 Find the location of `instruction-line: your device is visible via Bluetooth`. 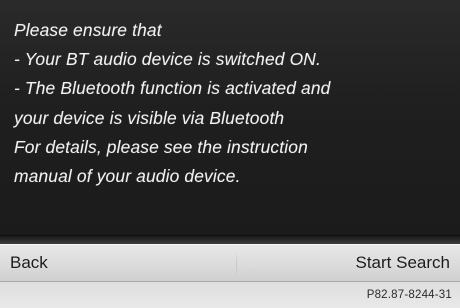

instruction-line: your device is visible via Bluetooth is located at coordinates (149, 117).